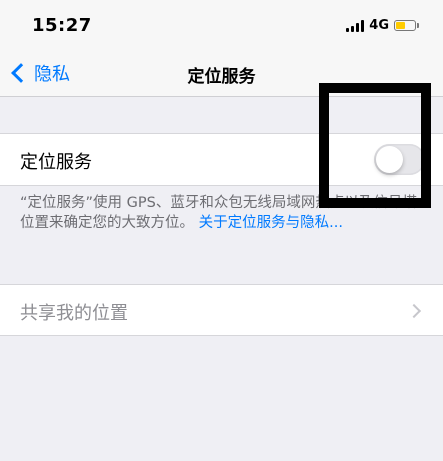  I want to click on battery-icon, so click(405, 25).